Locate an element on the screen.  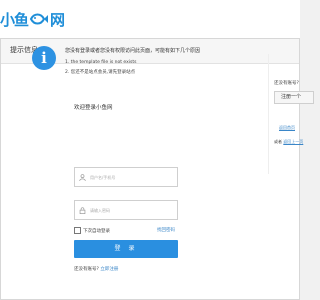
forgot-password-link: 找回密码 is located at coordinates (166, 230).